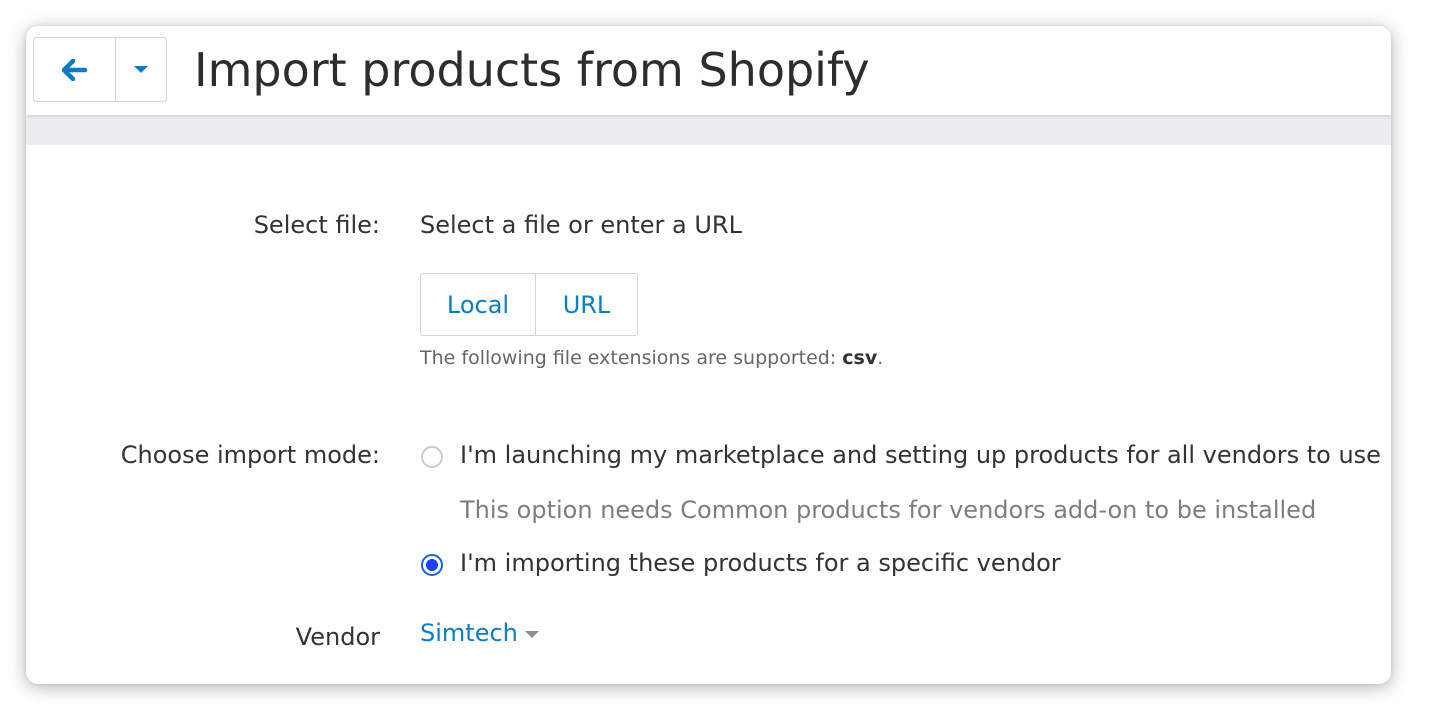 Image resolution: width=1430 pixels, height=723 pixels. What do you see at coordinates (316, 225) in the screenshot?
I see `select-file-label: Select file:` at bounding box center [316, 225].